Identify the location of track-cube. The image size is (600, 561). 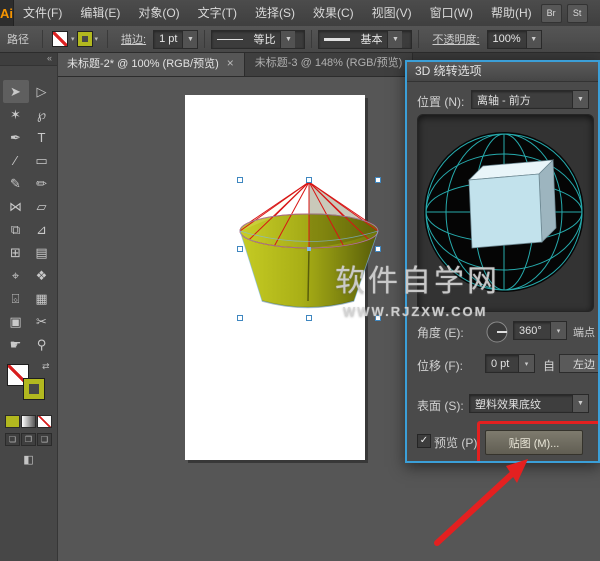
(504, 212).